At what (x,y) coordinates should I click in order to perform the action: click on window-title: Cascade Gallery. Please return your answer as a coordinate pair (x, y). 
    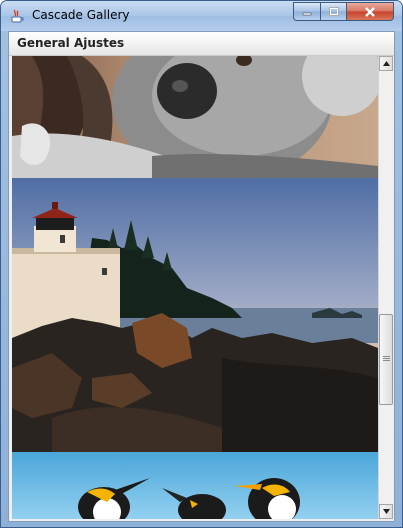
    Looking at the image, I should click on (81, 15).